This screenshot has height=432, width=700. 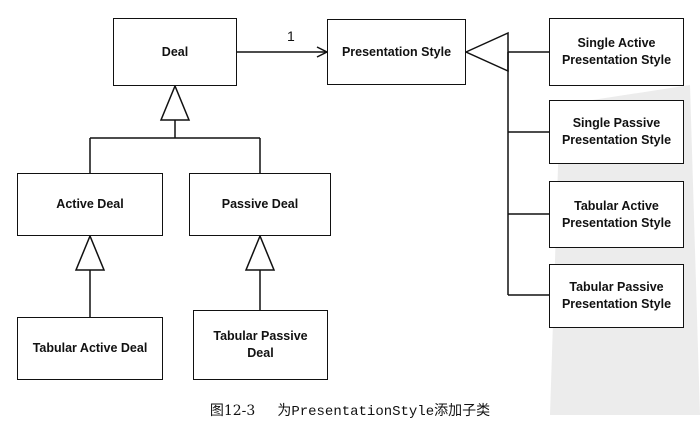 What do you see at coordinates (260, 204) in the screenshot?
I see `class-passive-deal: Passive Deal` at bounding box center [260, 204].